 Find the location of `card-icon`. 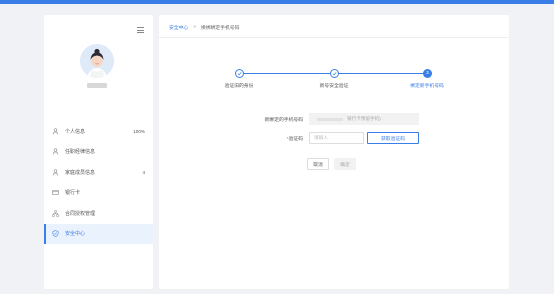

card-icon is located at coordinates (55, 192).